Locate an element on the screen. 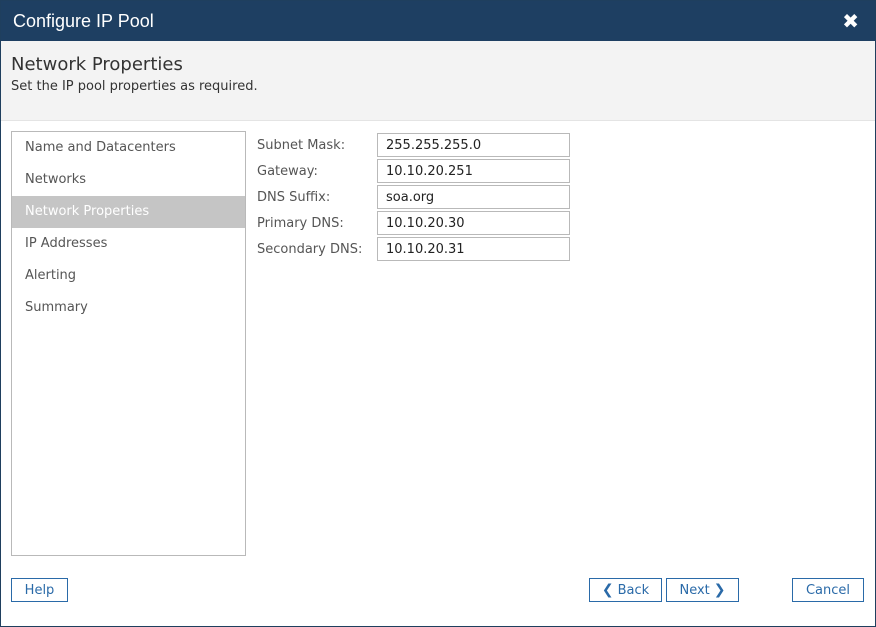 This screenshot has height=627, width=876. cancel-button-label: Cancel is located at coordinates (828, 590).